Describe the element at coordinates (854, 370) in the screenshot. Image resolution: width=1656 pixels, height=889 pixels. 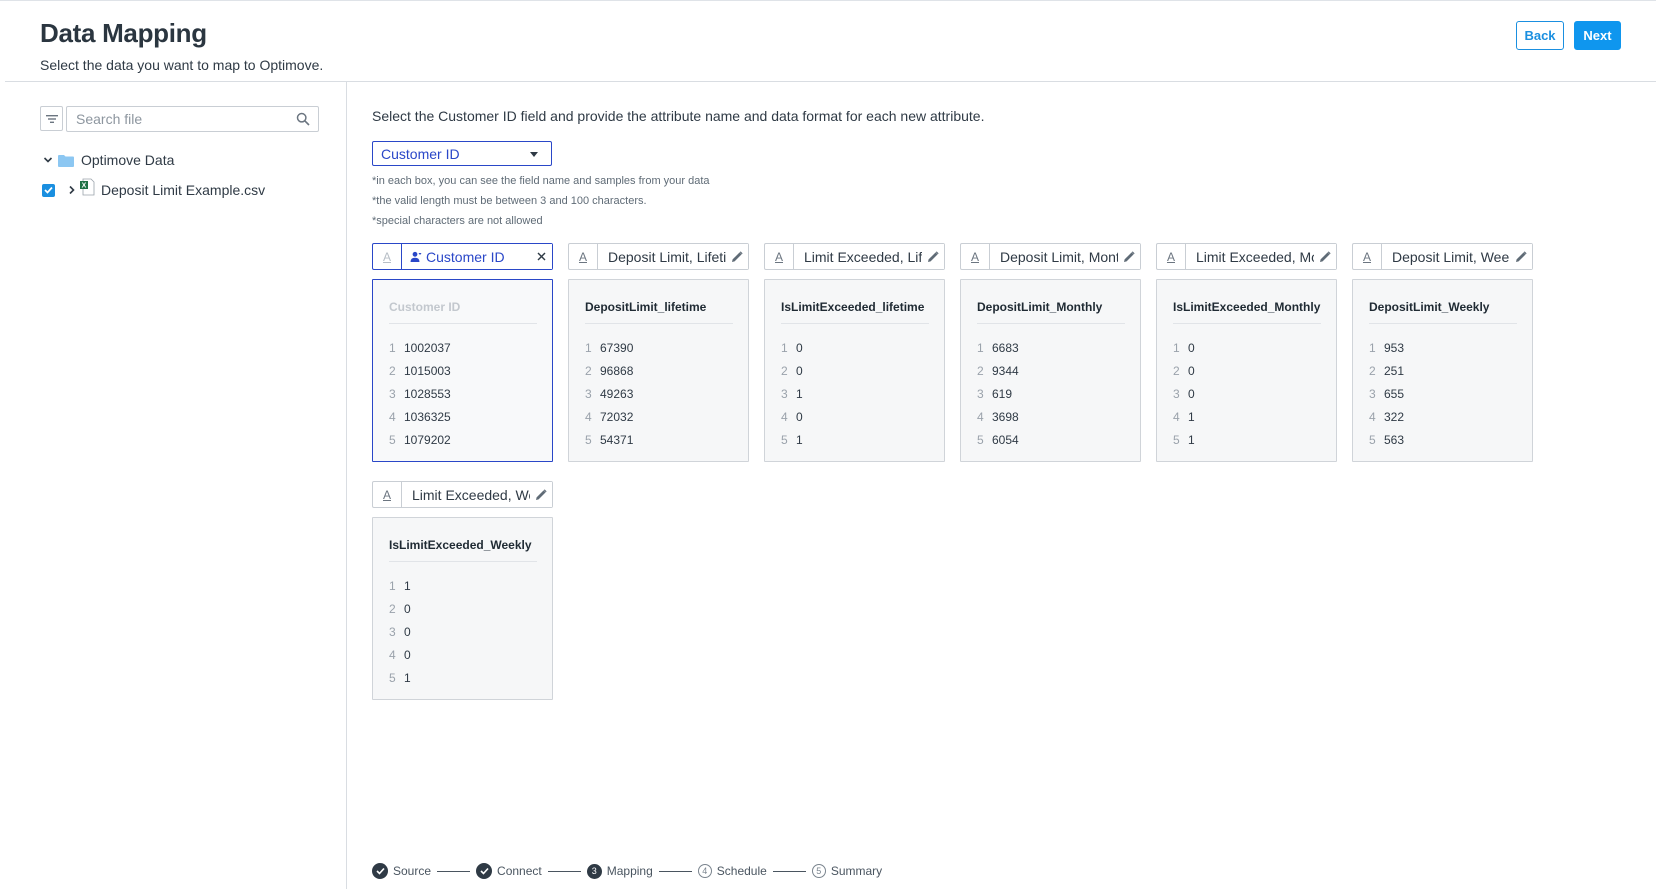
I see `sample-card: IsLimitExceeded_lifetime 1 0 2 0 3 1 4 0 5 1` at that location.